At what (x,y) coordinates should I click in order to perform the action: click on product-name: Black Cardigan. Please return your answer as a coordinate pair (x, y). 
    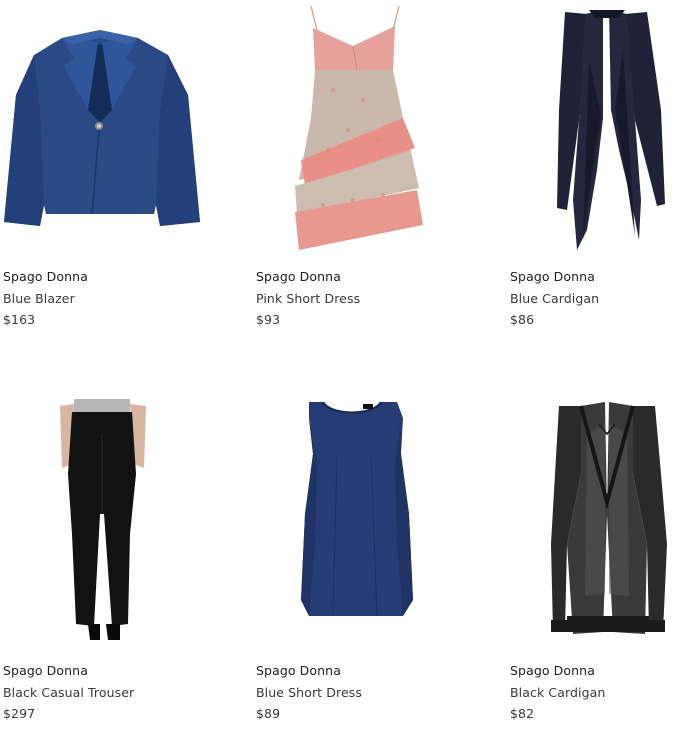
    Looking at the image, I should click on (557, 693).